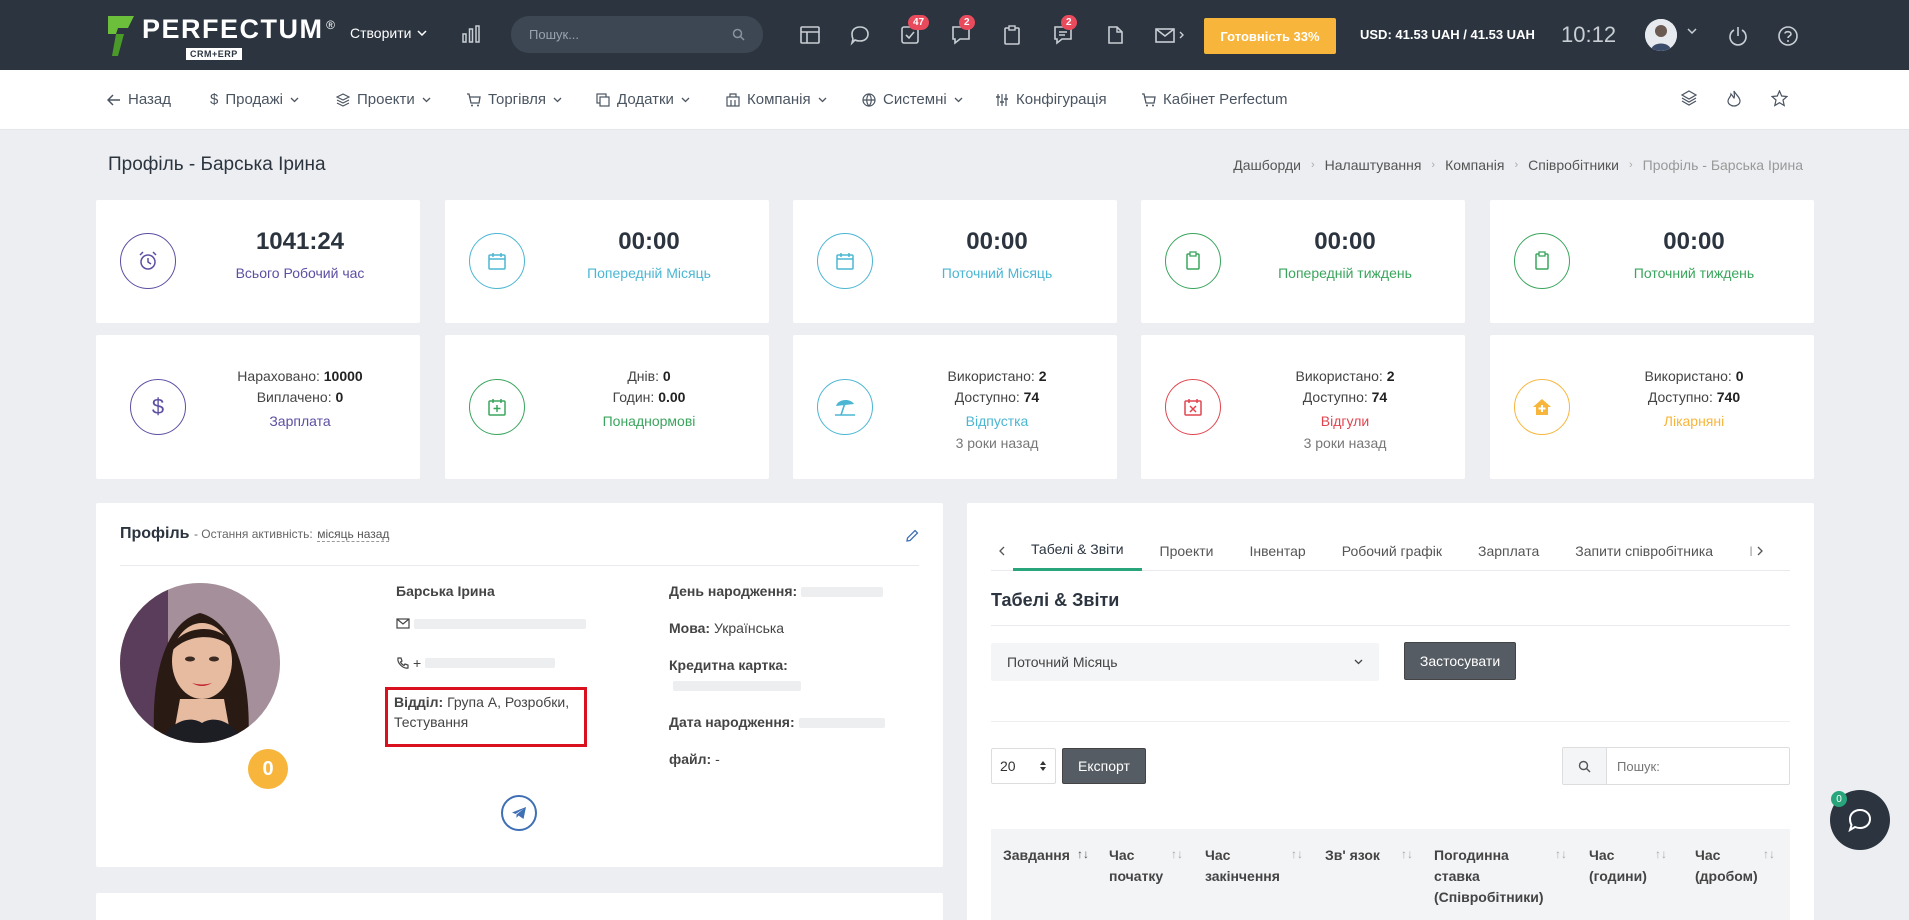  What do you see at coordinates (1839, 799) in the screenshot?
I see `chat-count-badge: 0` at bounding box center [1839, 799].